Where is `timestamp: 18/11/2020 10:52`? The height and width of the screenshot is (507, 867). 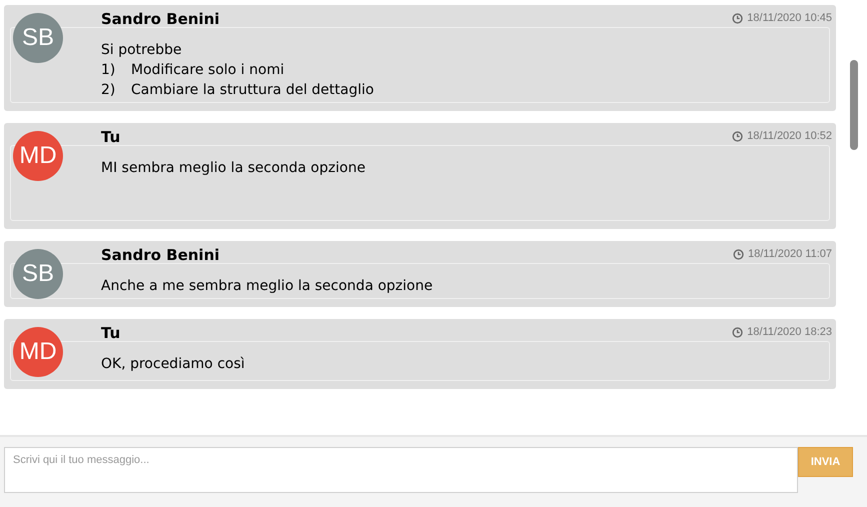 timestamp: 18/11/2020 10:52 is located at coordinates (789, 136).